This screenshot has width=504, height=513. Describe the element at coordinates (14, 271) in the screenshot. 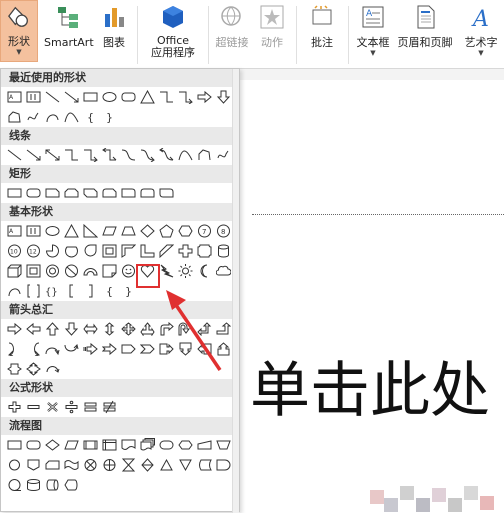

I see `cube-shape-icon` at that location.